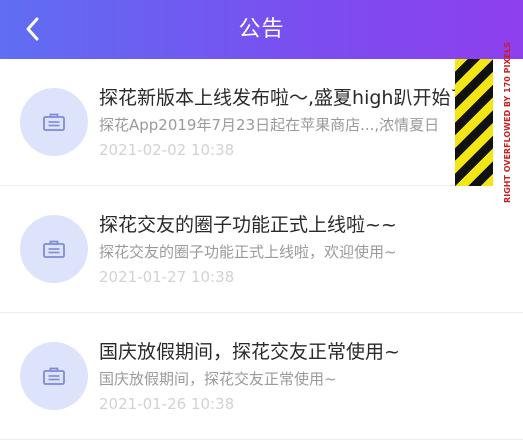  Describe the element at coordinates (269, 125) in the screenshot. I see `notice-desc: 探花App2019年7月23日起在苹果商店...,浓情夏日` at that location.